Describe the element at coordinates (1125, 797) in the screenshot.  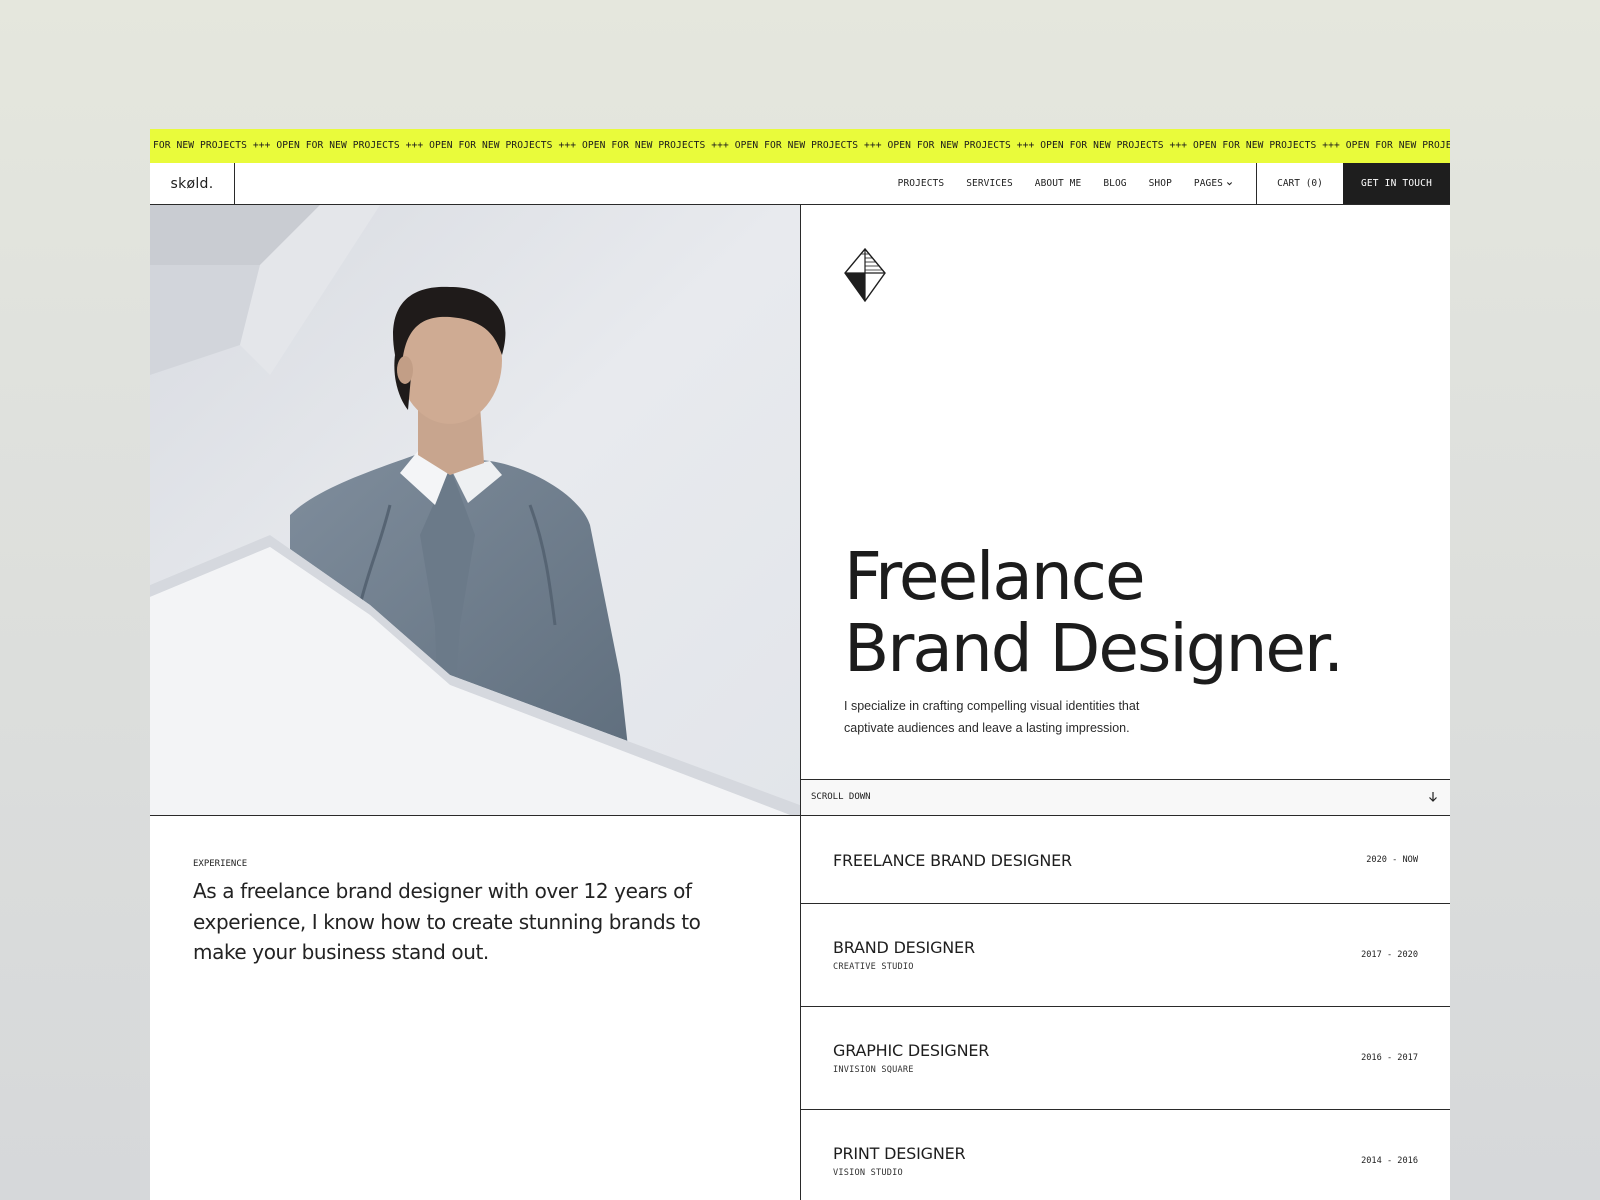
I see `scroll-down-bar: SCROLL DOWN` at that location.